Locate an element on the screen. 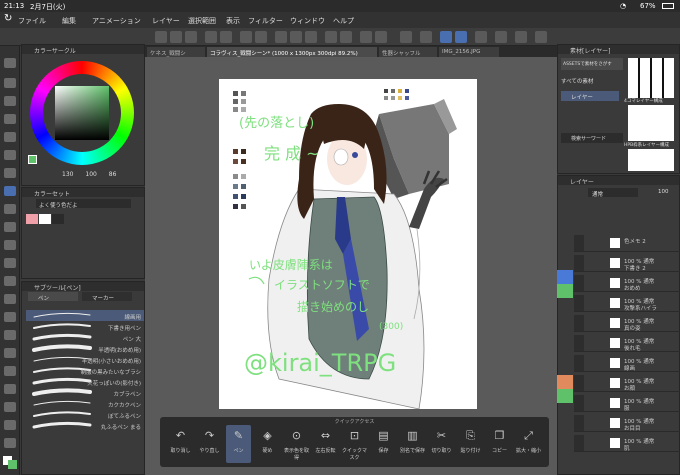 The width and height of the screenshot is (680, 475). clear-icon is located at coordinates (246, 37).